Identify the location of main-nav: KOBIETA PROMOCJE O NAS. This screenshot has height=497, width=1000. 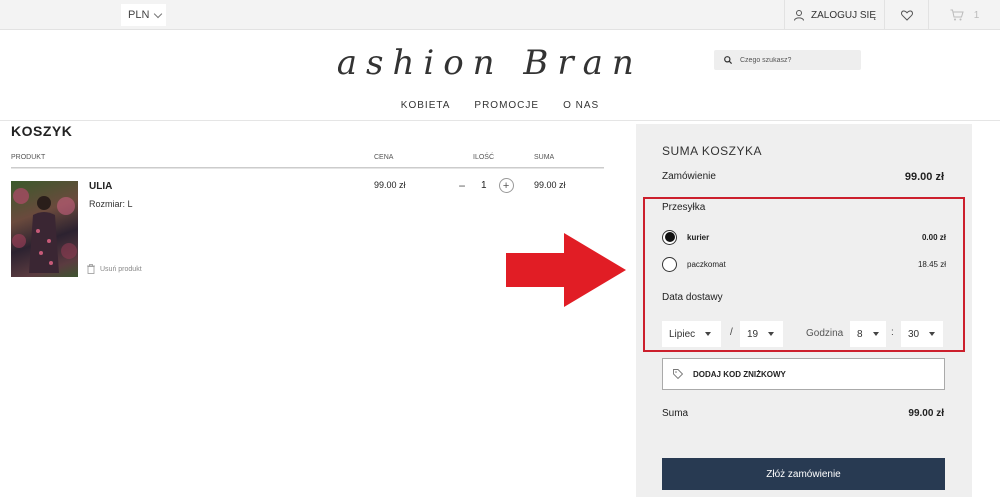
(500, 105).